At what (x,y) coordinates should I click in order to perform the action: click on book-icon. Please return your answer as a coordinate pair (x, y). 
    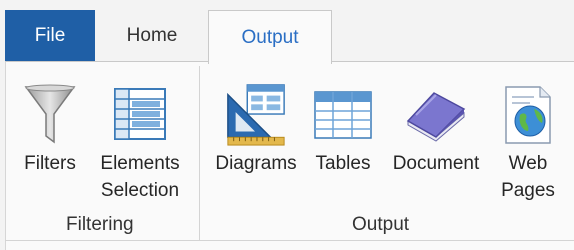
    Looking at the image, I should click on (436, 115).